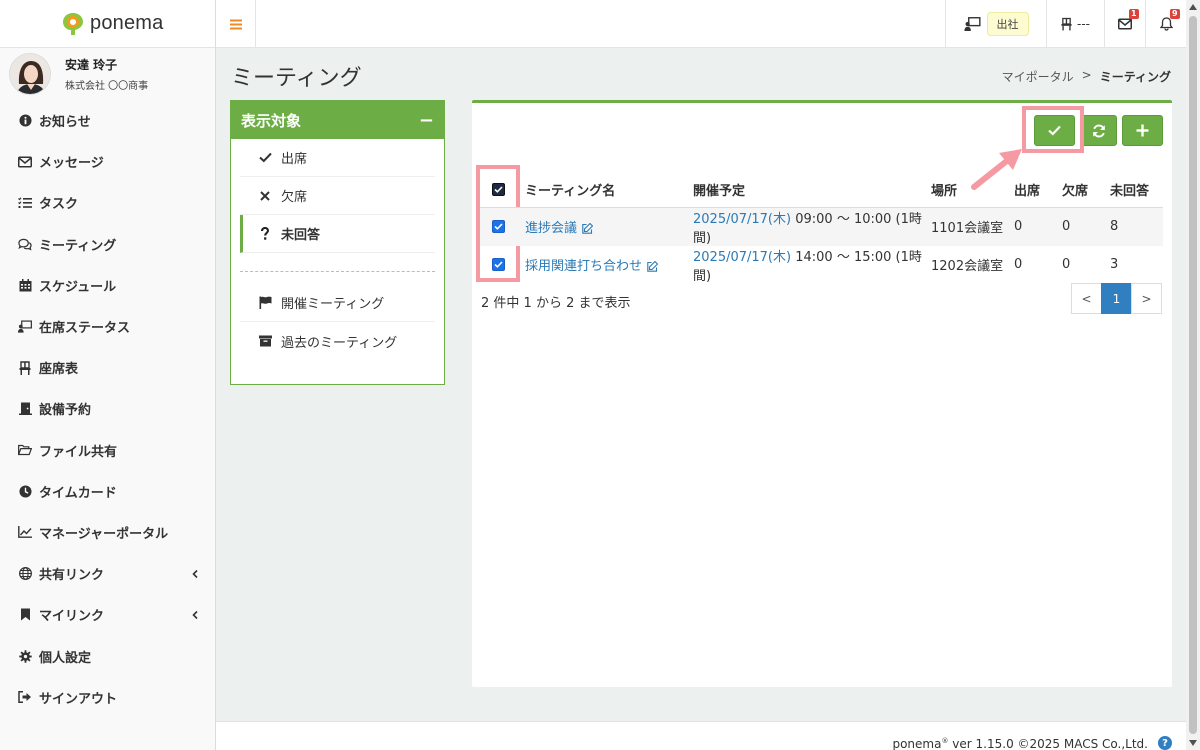 This screenshot has height=750, width=1200. What do you see at coordinates (25, 244) in the screenshot?
I see `comments-icon` at bounding box center [25, 244].